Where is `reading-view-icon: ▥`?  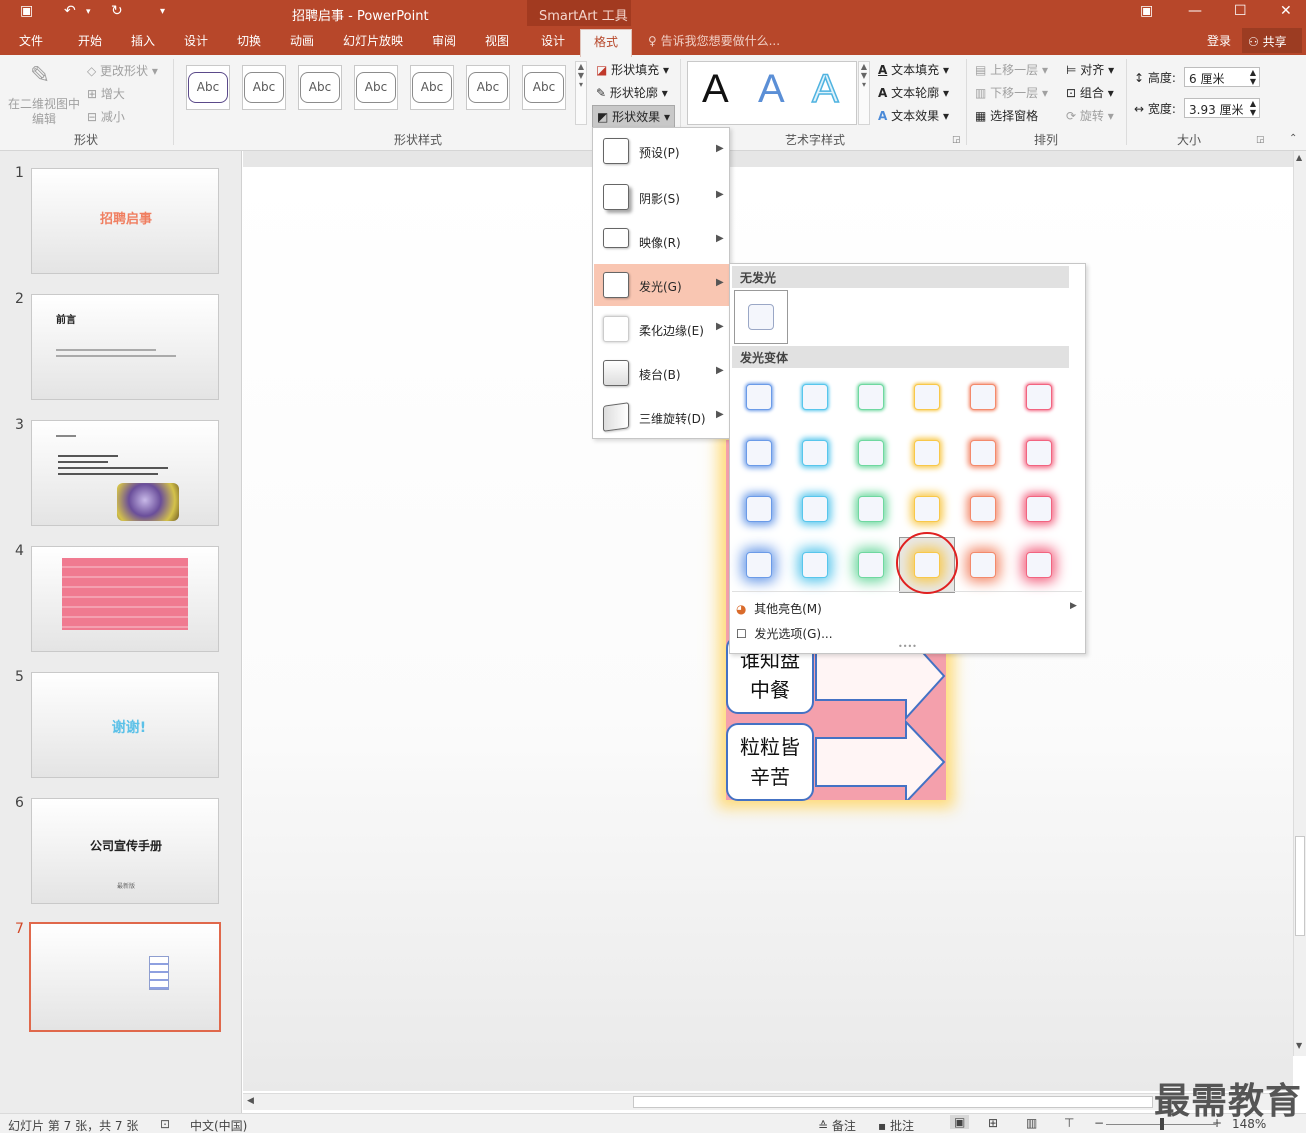
reading-view-icon: ▥ is located at coordinates (1031, 1123).